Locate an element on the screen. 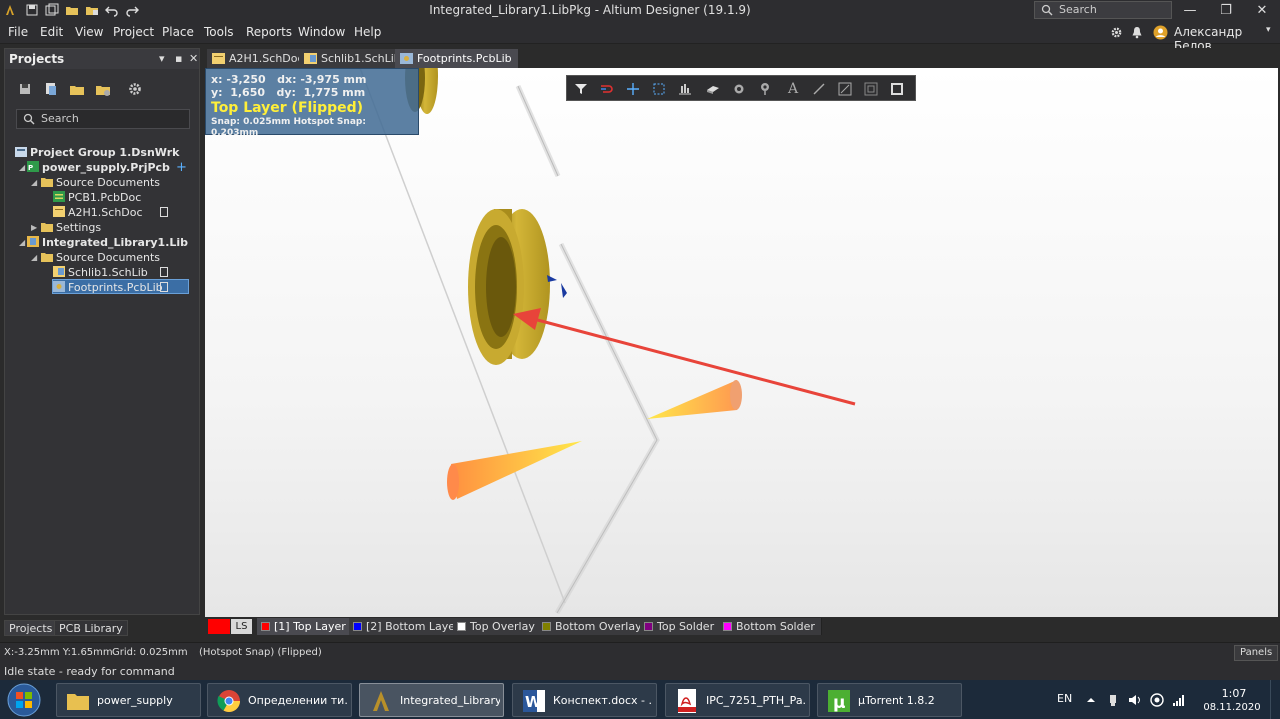  tray-app-icon is located at coordinates (1157, 700).